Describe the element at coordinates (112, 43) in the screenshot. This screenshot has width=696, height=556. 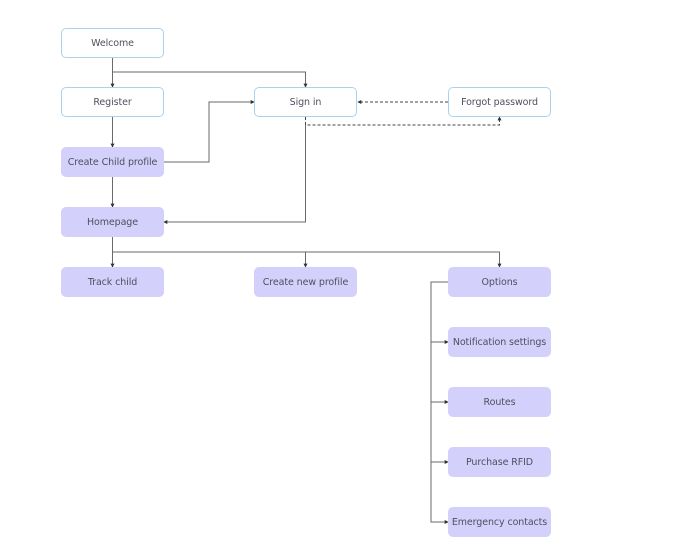
I see `node-welcome: Welcome` at that location.